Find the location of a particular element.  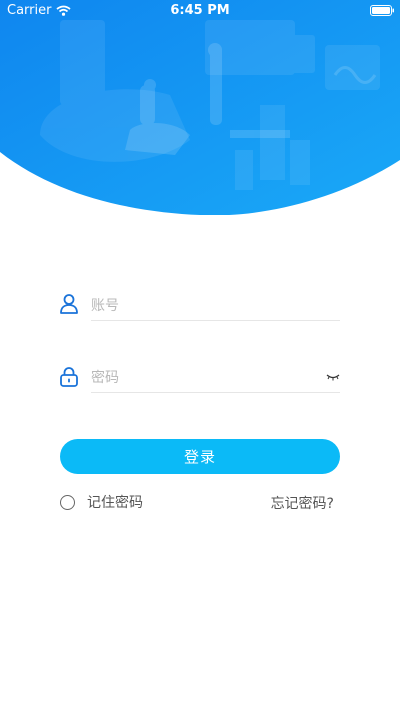

user-icon is located at coordinates (69, 304).